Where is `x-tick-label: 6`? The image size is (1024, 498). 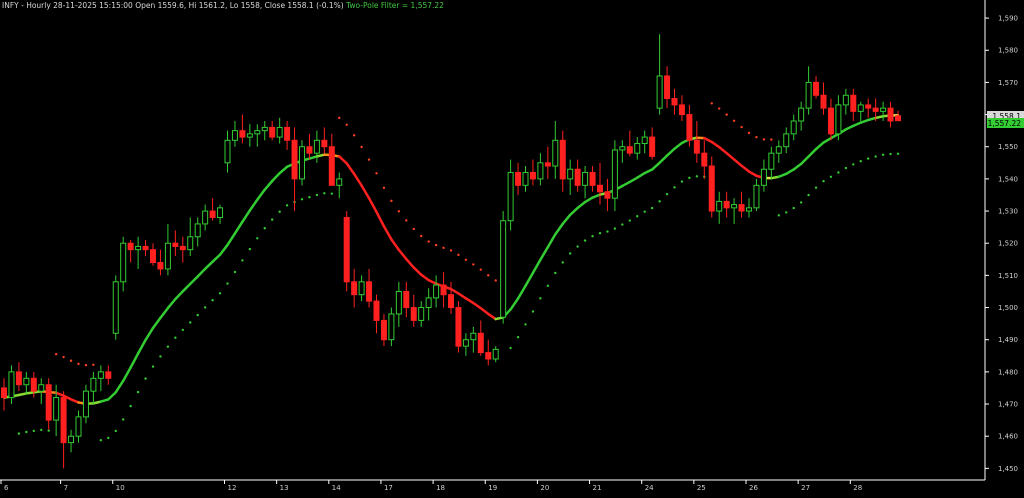
x-tick-label: 6 is located at coordinates (6, 488).